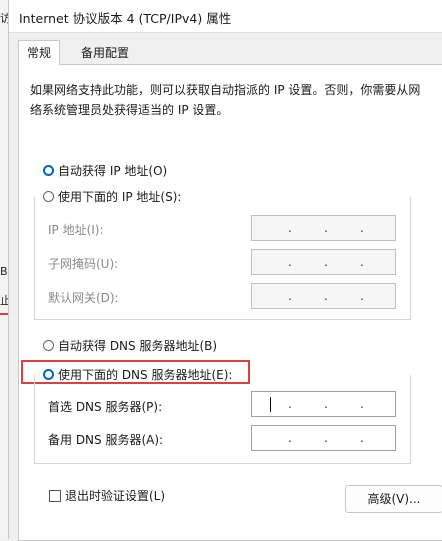  I want to click on default-gateway-label: 默认网关(D):, so click(83, 298).